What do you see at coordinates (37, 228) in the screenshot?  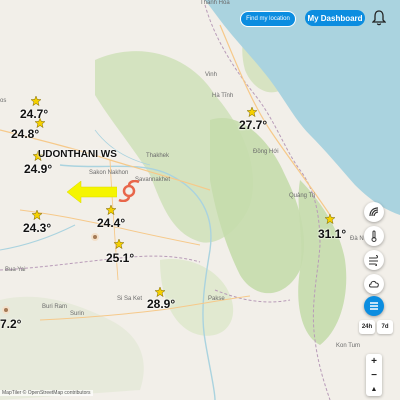 I see `temperature-label: 24.3°` at bounding box center [37, 228].